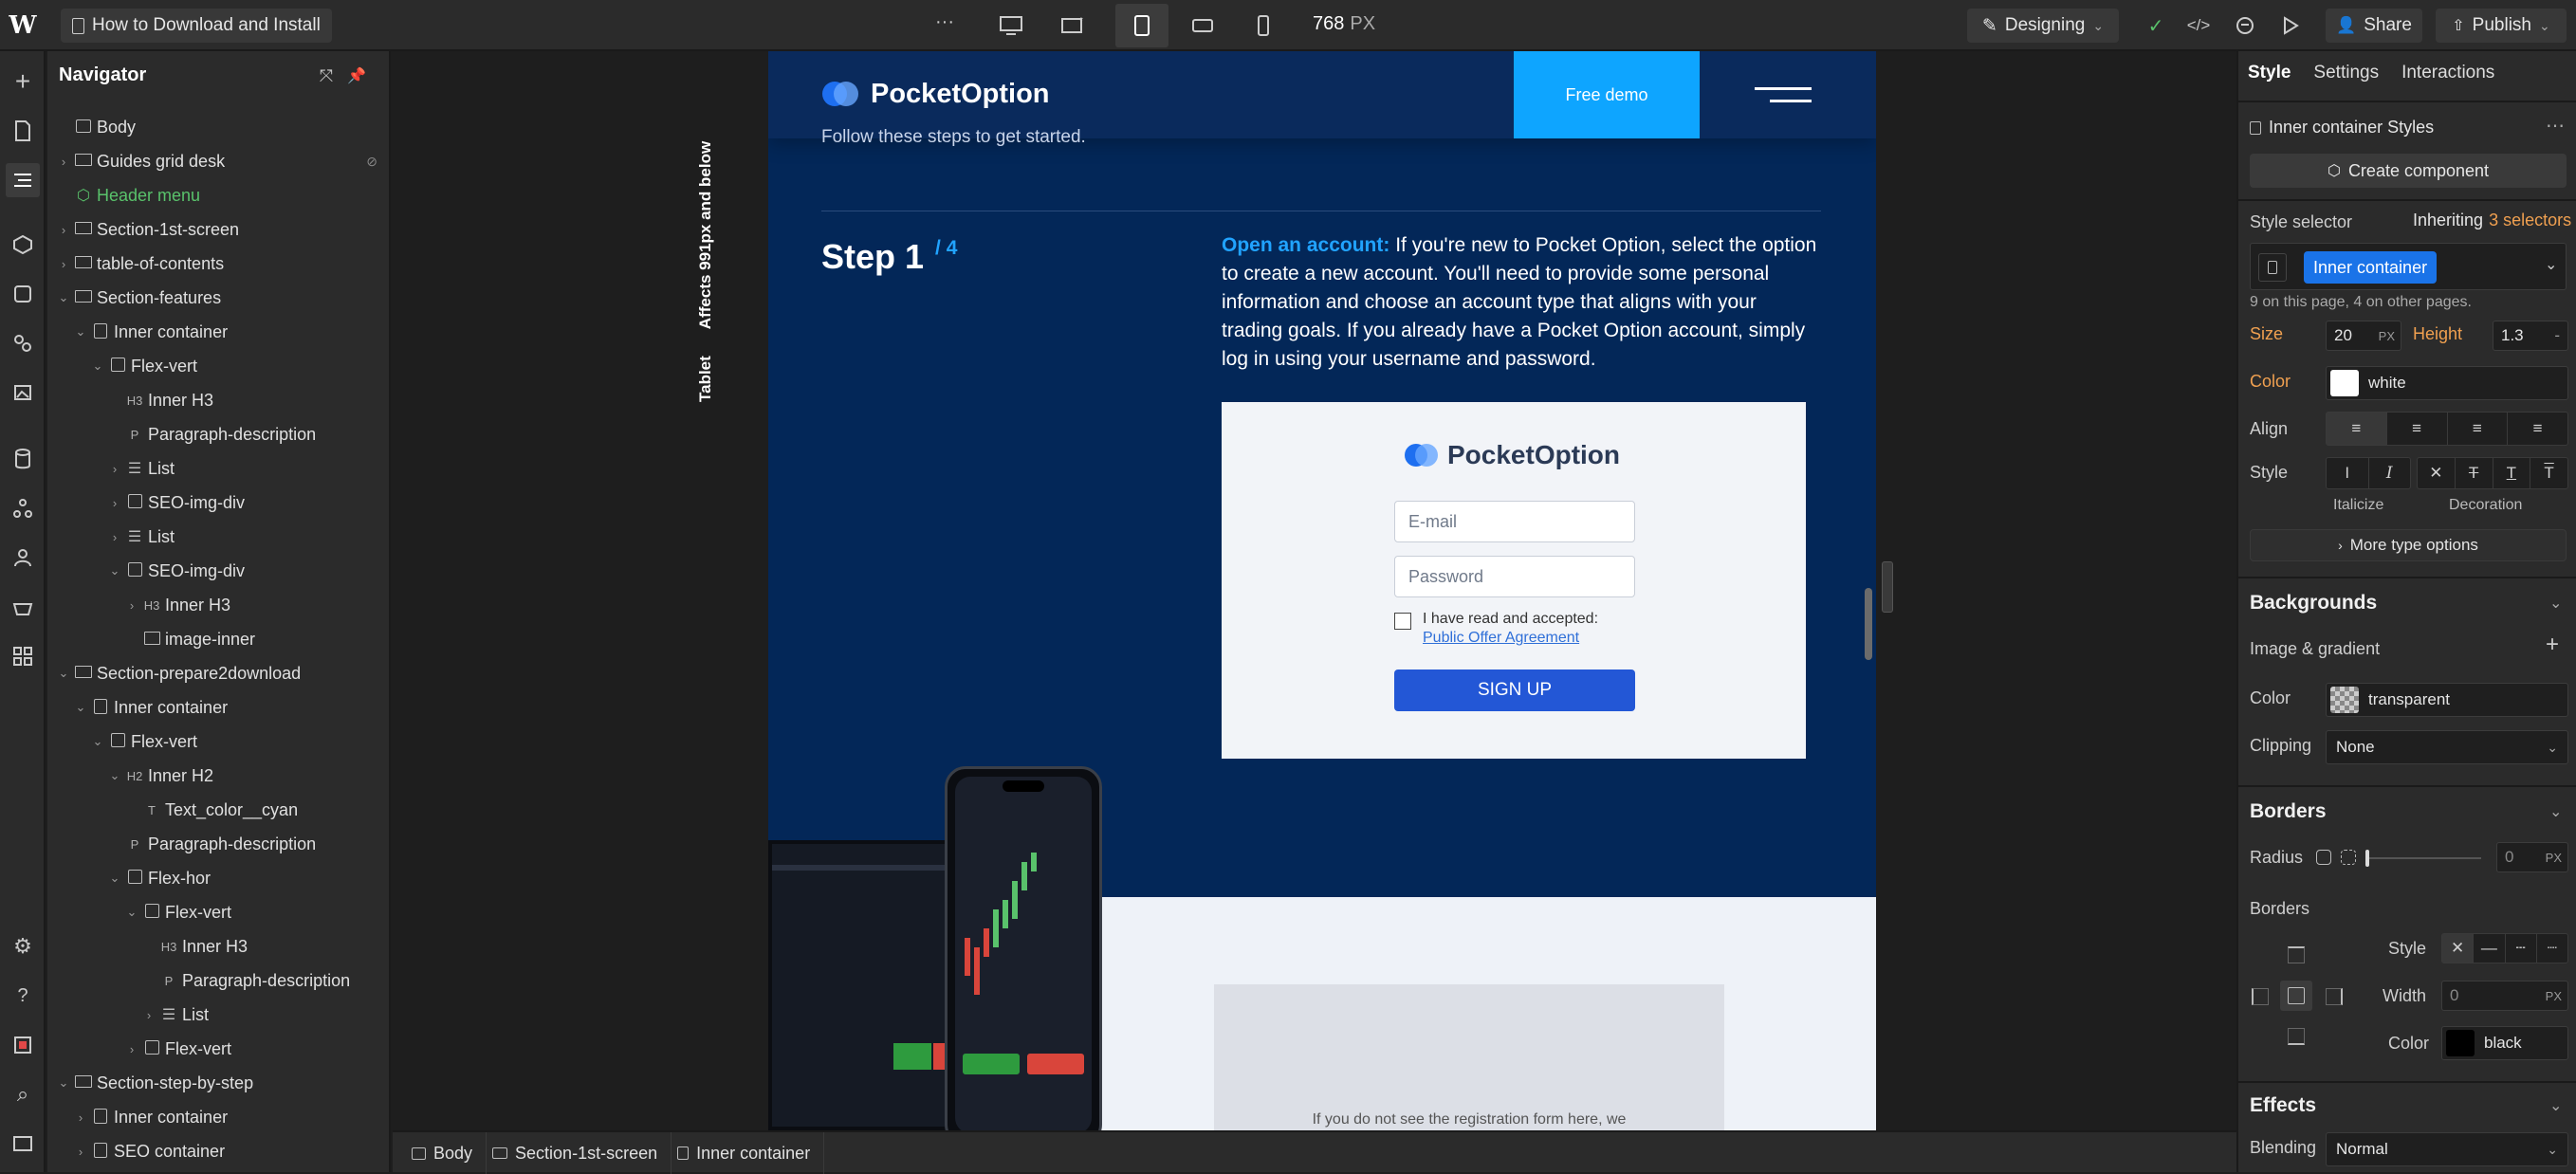 The image size is (2576, 1174). Describe the element at coordinates (2447, 73) in the screenshot. I see `tab-interactions: Interactions` at that location.